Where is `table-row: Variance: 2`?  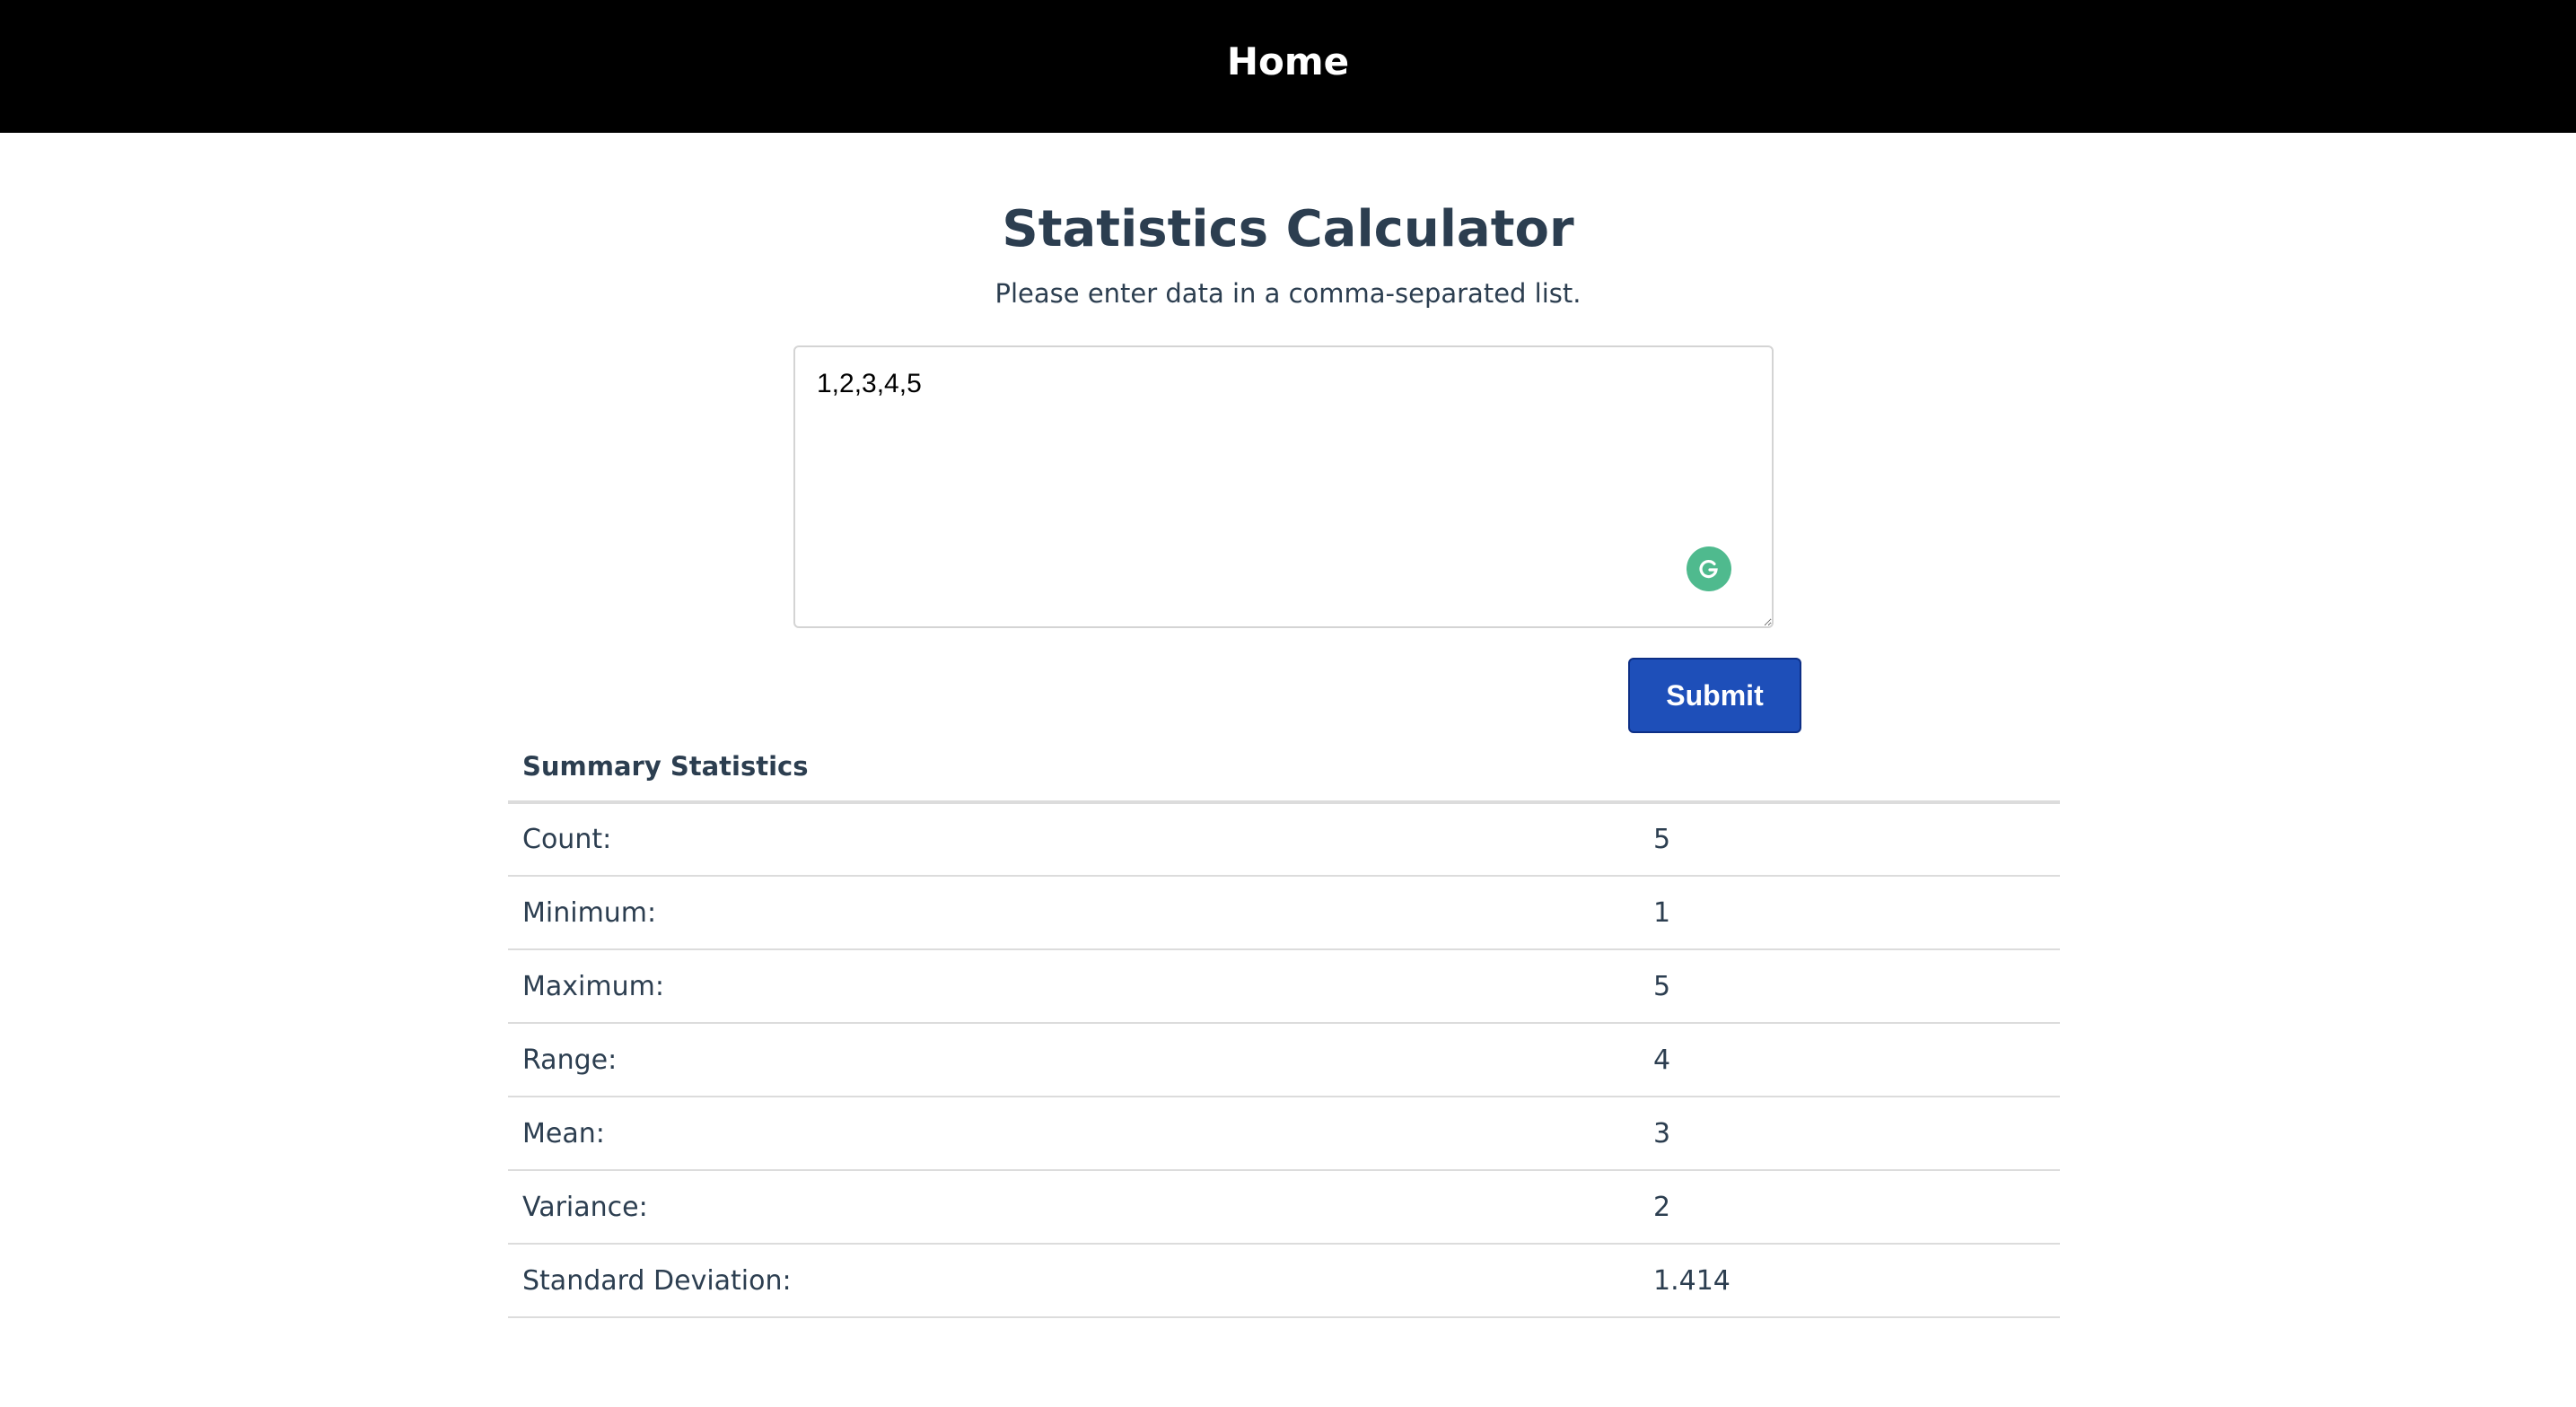 table-row: Variance: 2 is located at coordinates (1284, 1207).